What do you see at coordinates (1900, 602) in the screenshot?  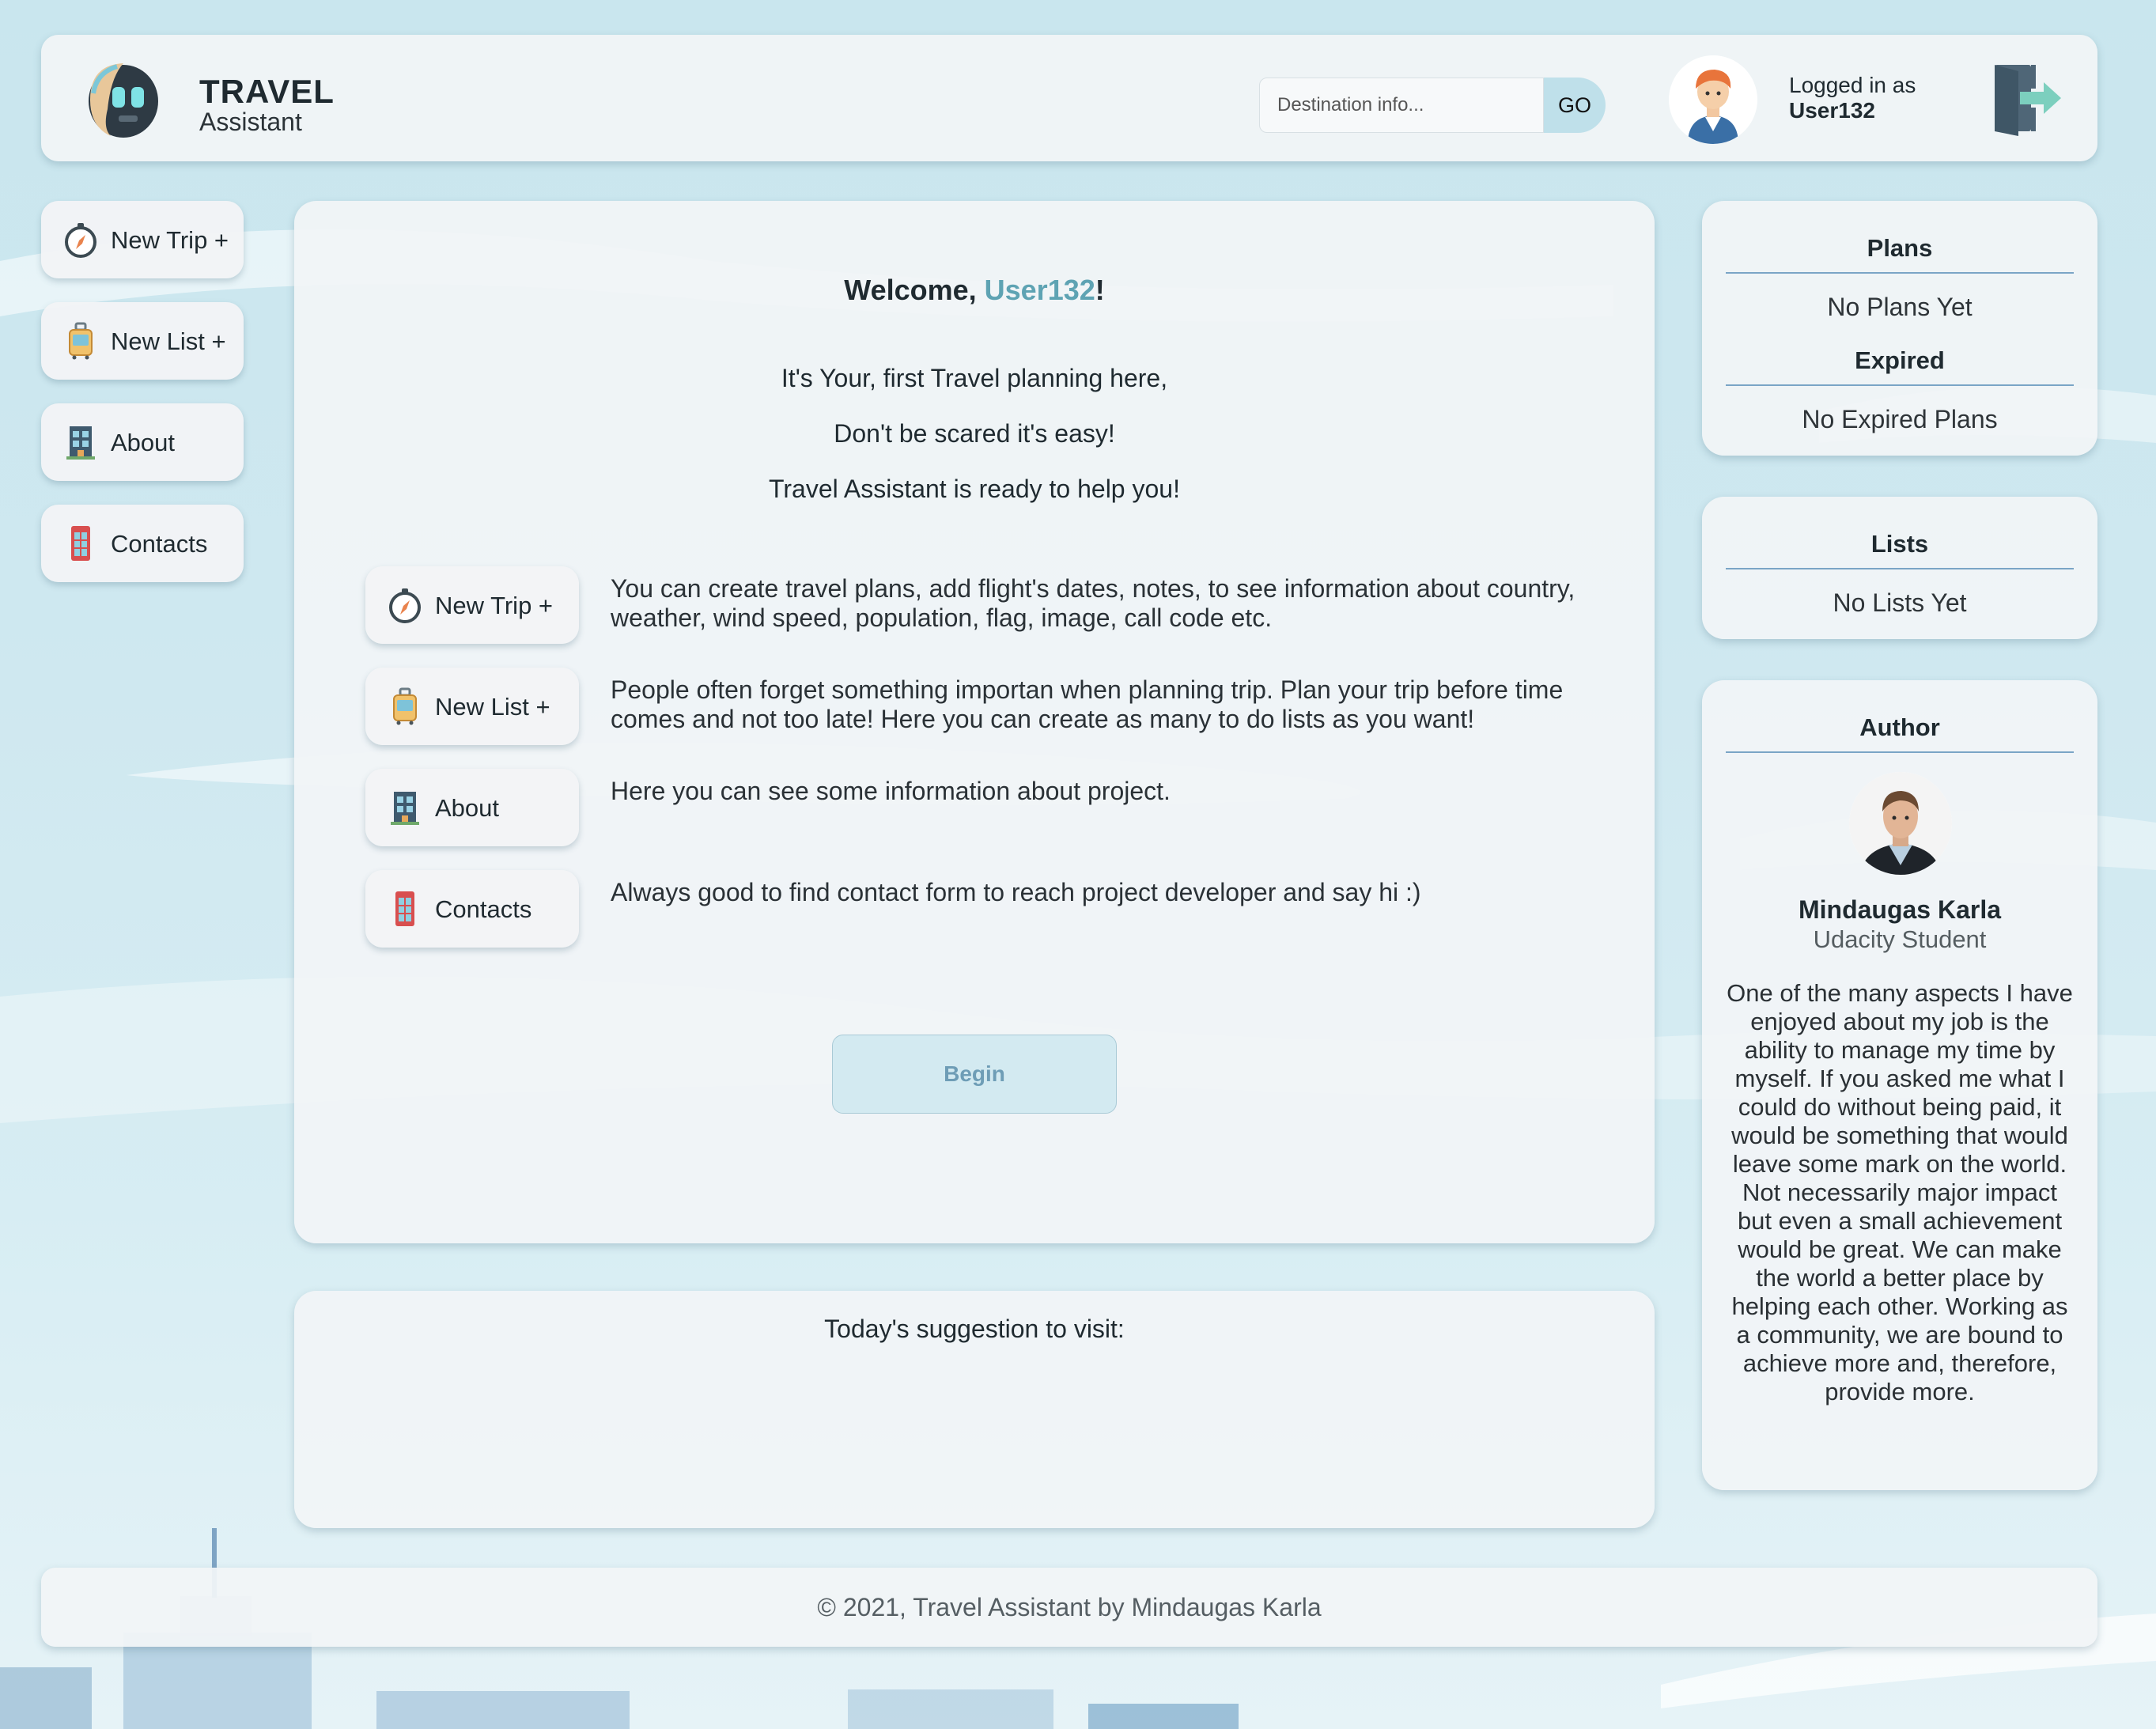 I see `lists-empty-text: No Lists Yet` at bounding box center [1900, 602].